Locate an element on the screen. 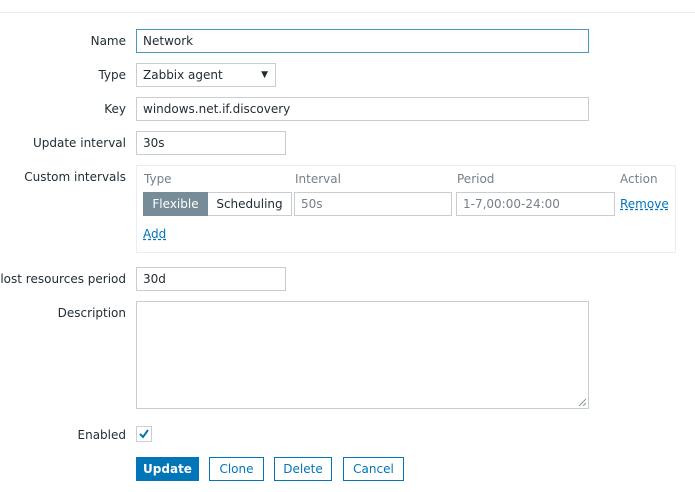  remove-link: Remove is located at coordinates (644, 204).